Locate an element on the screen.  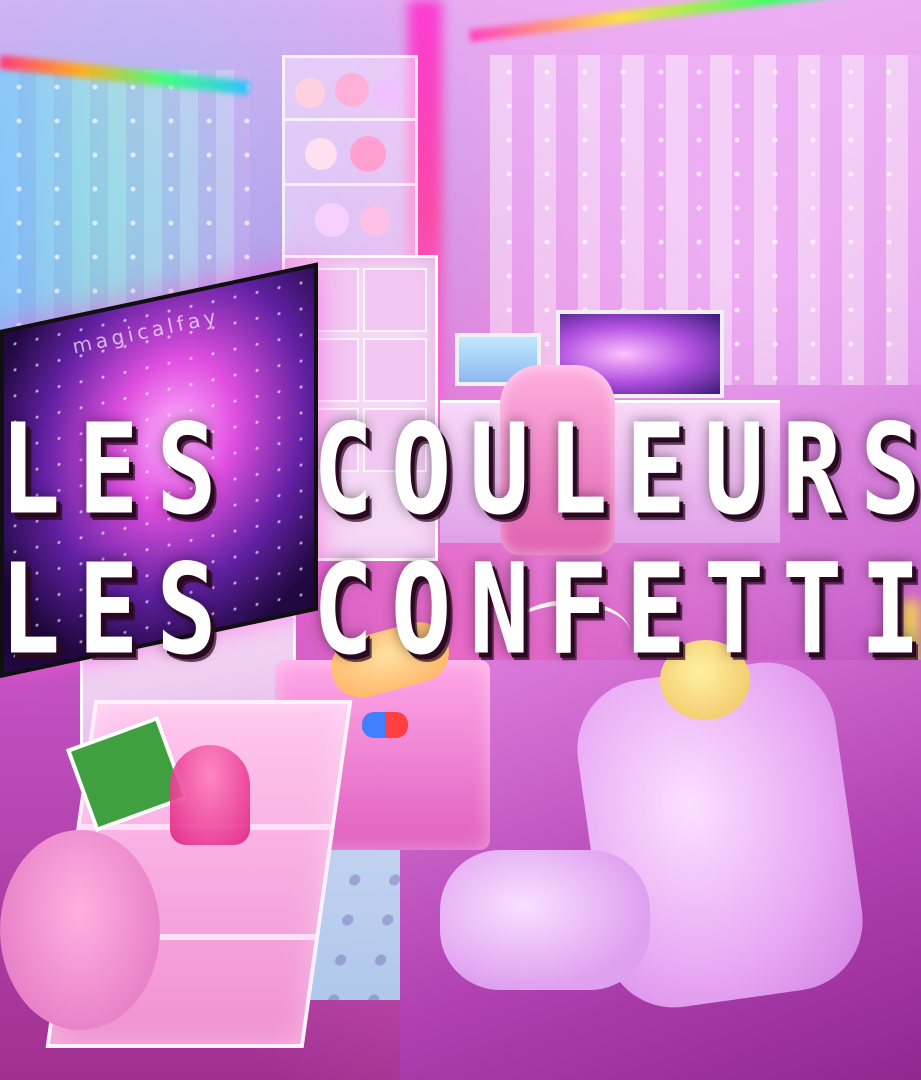
plush-display-shelf is located at coordinates (350, 158).